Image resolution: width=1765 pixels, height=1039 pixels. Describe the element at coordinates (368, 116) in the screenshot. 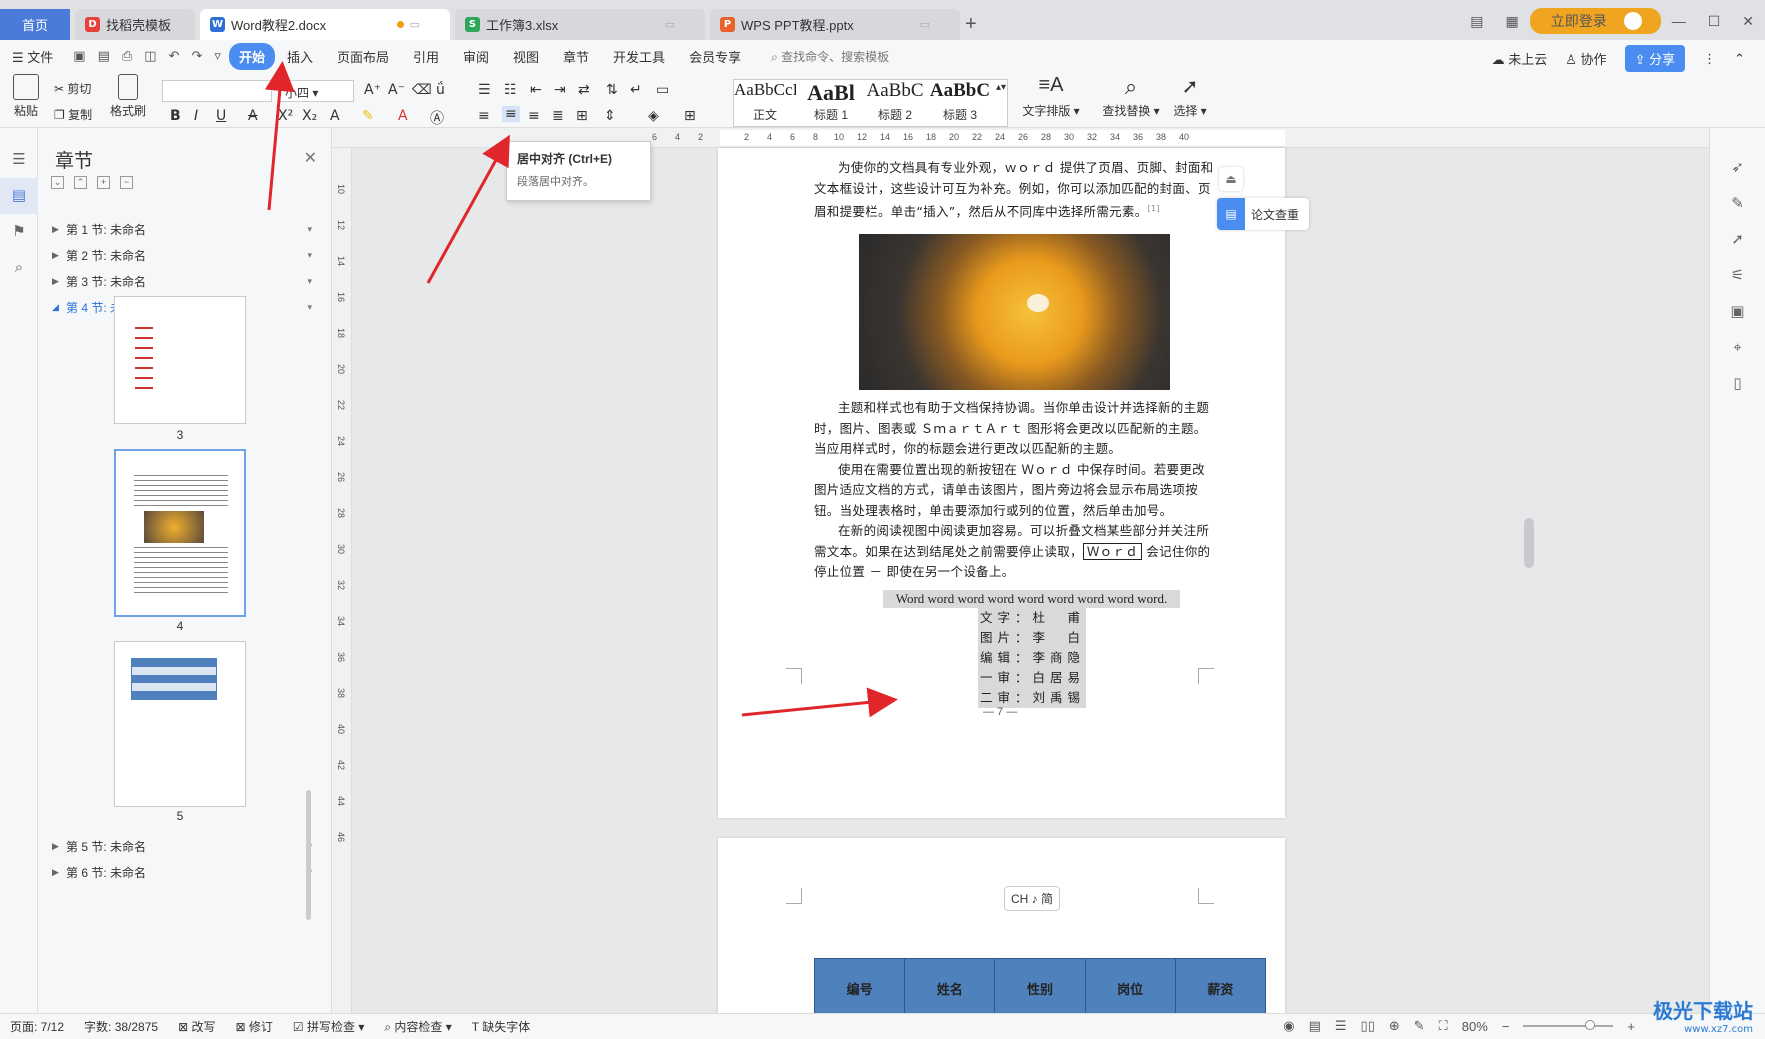

I see `highlight-icon: ✎` at that location.